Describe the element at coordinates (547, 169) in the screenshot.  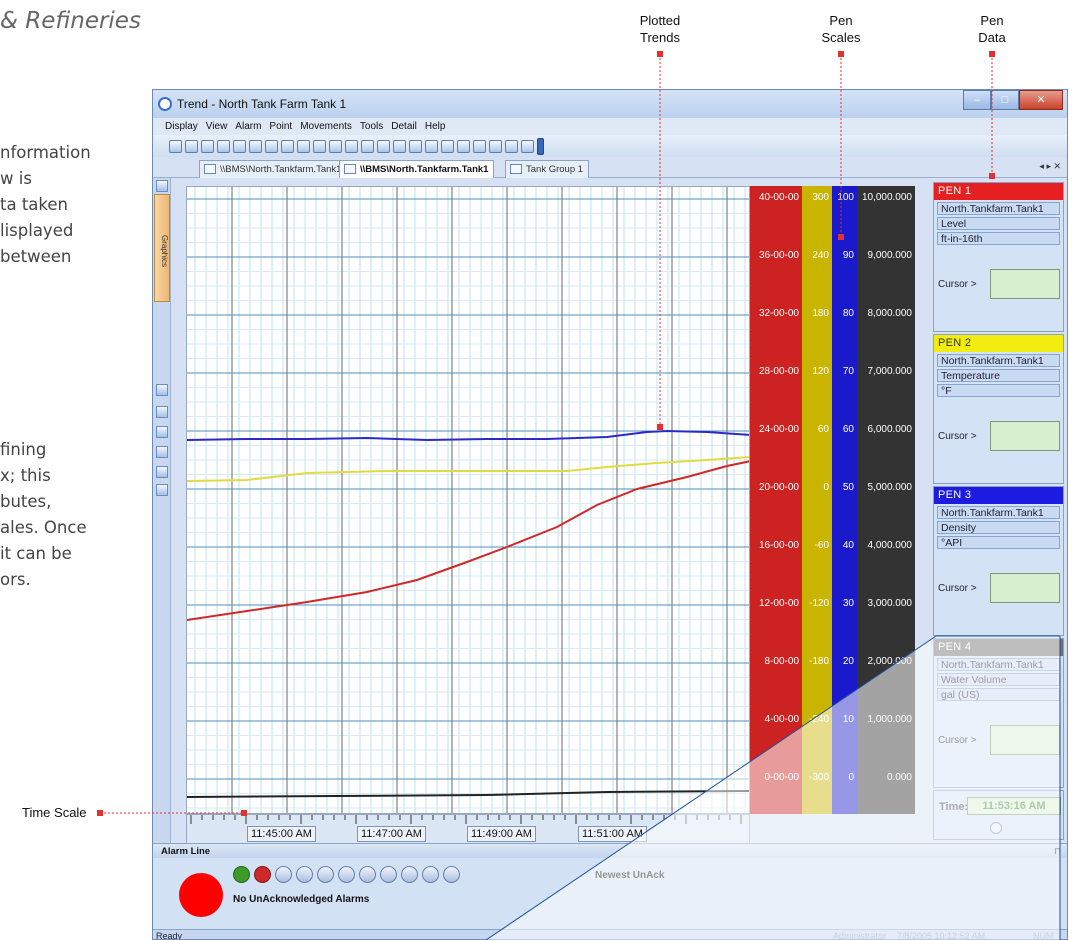
I see `tab-tank-group-1: Tank Group 1` at that location.